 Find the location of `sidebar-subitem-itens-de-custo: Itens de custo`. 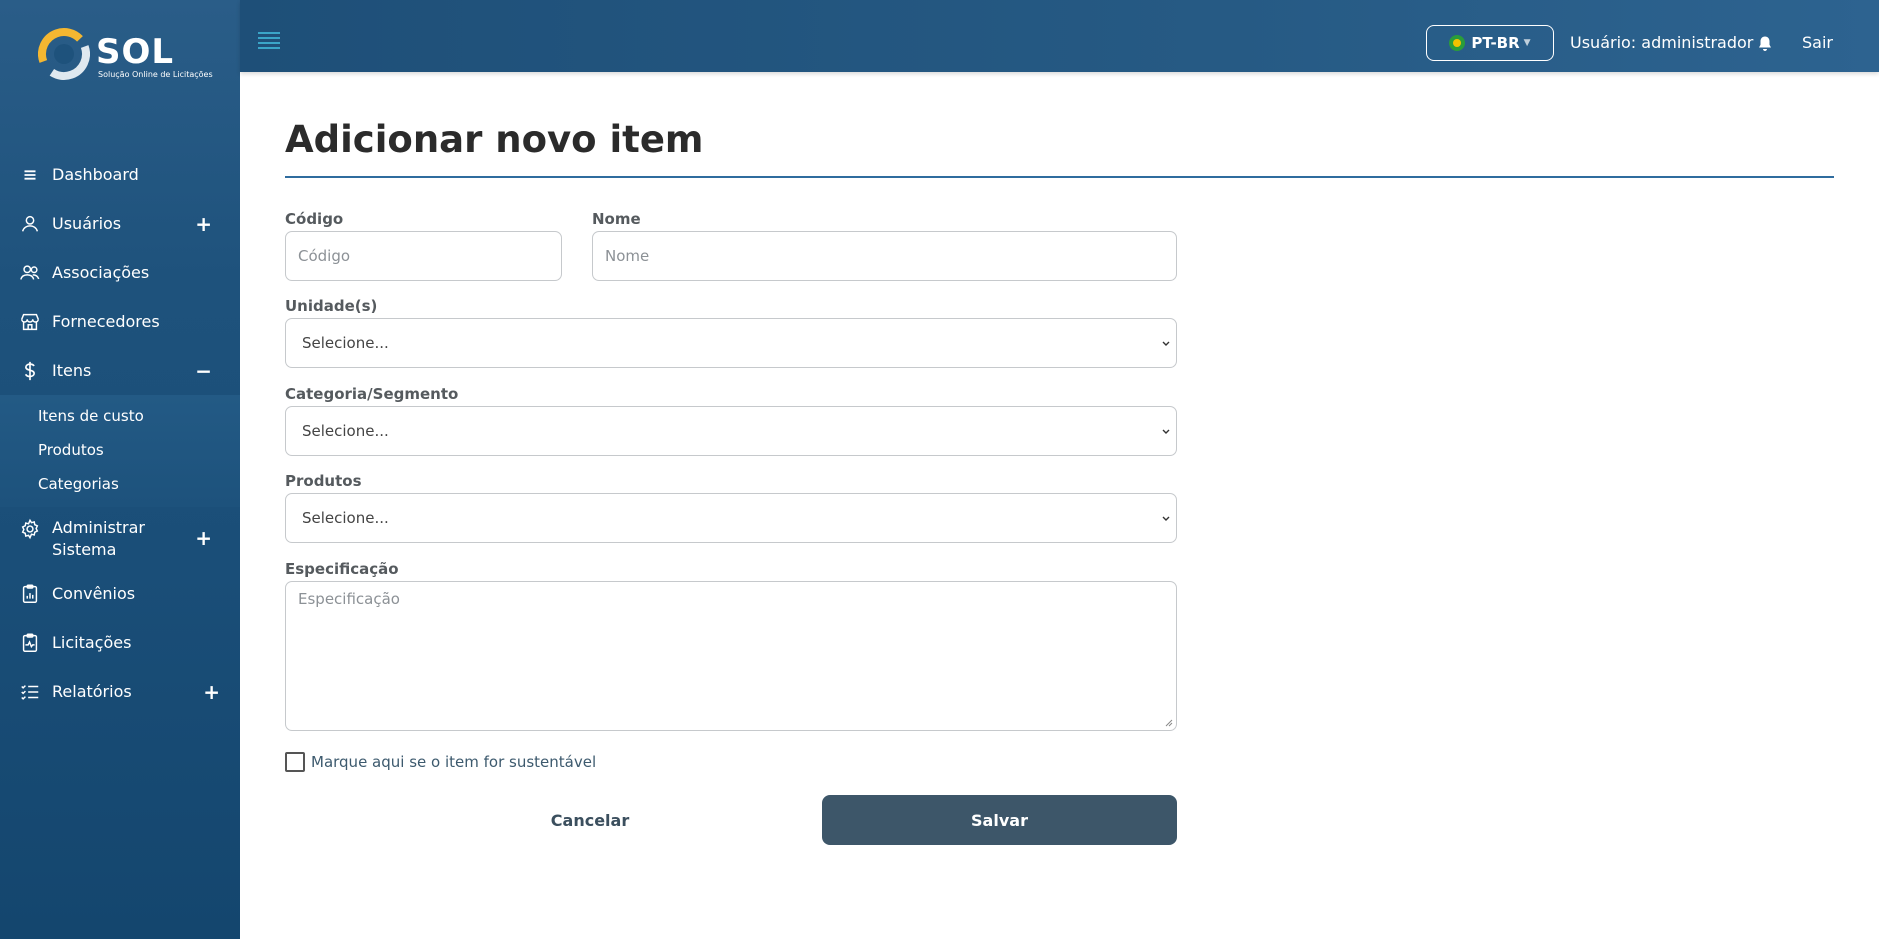

sidebar-subitem-itens-de-custo: Itens de custo is located at coordinates (120, 416).